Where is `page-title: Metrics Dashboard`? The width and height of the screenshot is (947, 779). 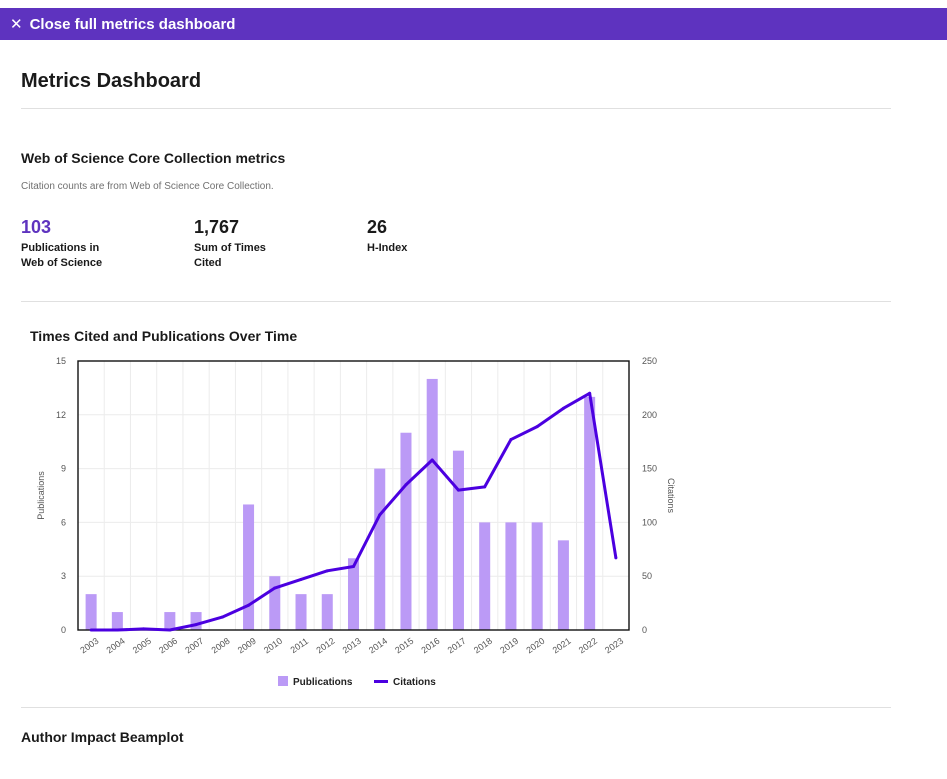
page-title: Metrics Dashboard is located at coordinates (111, 81).